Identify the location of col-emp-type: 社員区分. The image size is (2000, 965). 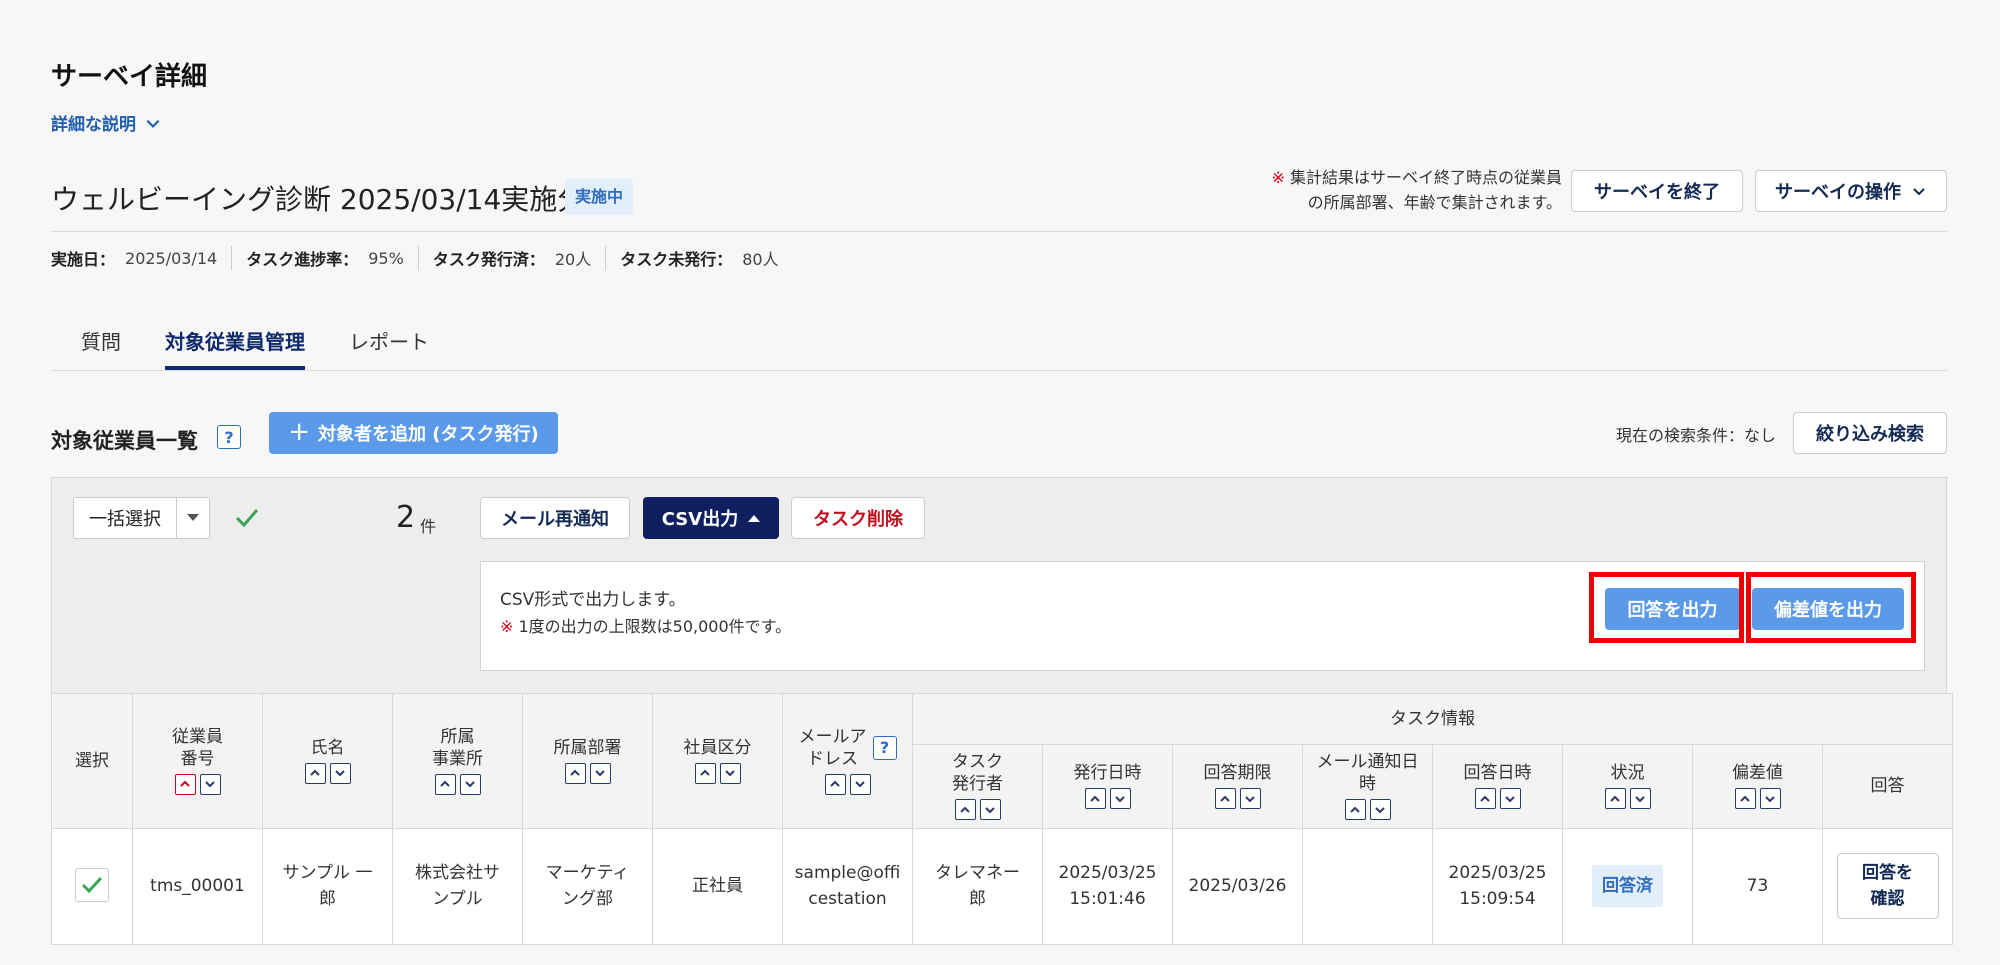
(717, 761).